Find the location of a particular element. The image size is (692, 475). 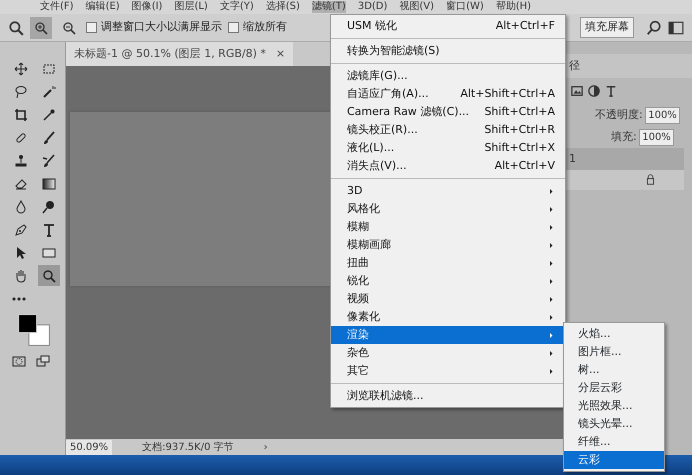

menu-bar-item: 文字(Y) is located at coordinates (237, 7).